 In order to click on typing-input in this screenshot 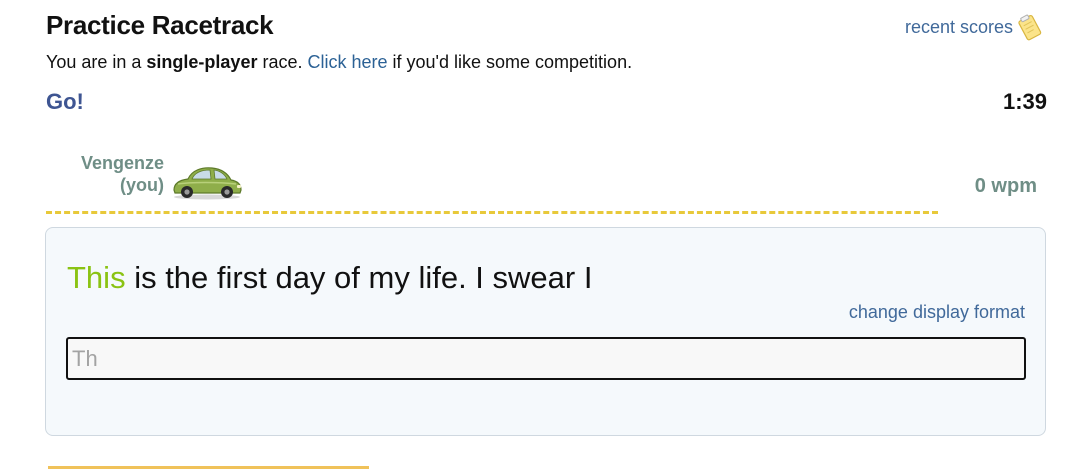, I will do `click(546, 358)`.